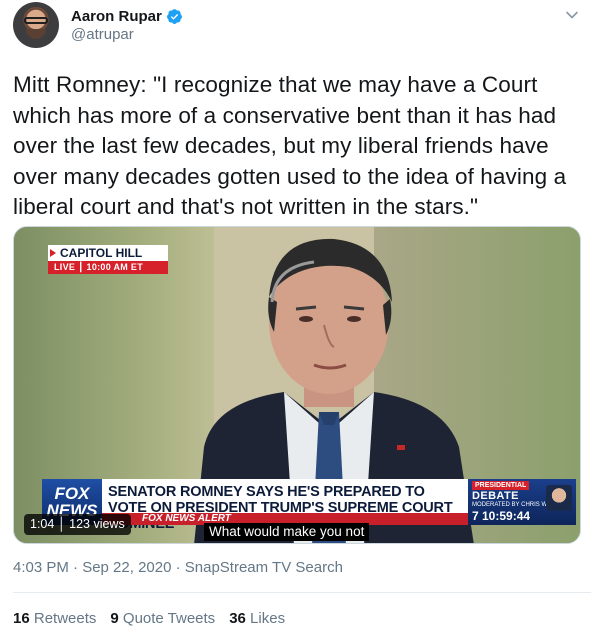 The width and height of the screenshot is (601, 636). What do you see at coordinates (268, 618) in the screenshot?
I see `likes-label: Likes` at bounding box center [268, 618].